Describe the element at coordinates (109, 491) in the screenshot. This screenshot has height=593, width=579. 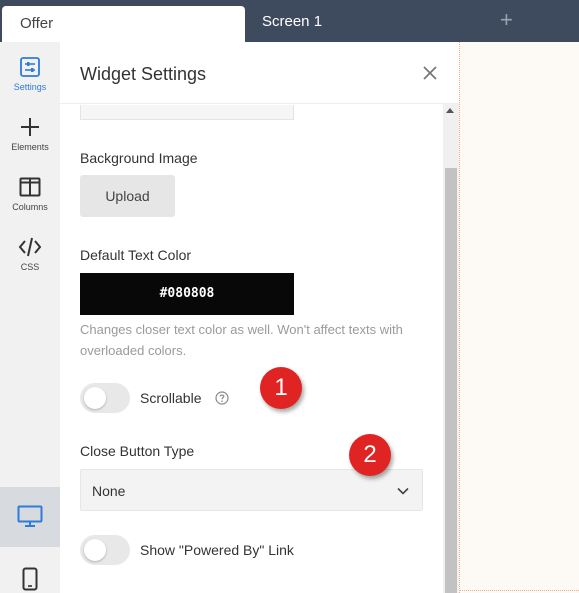
I see `close-button-type-value: None` at that location.